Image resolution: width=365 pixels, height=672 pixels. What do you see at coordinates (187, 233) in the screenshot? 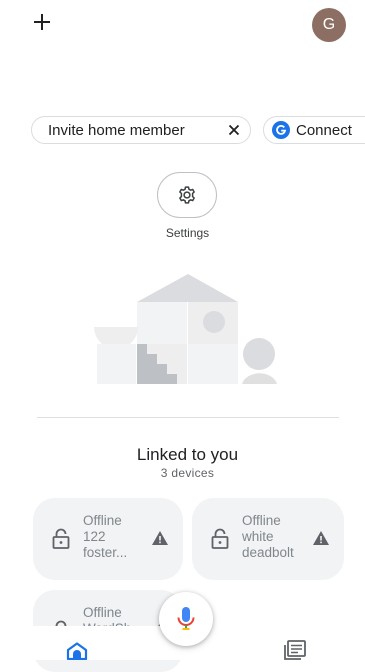
I see `settings-label: Settings` at bounding box center [187, 233].